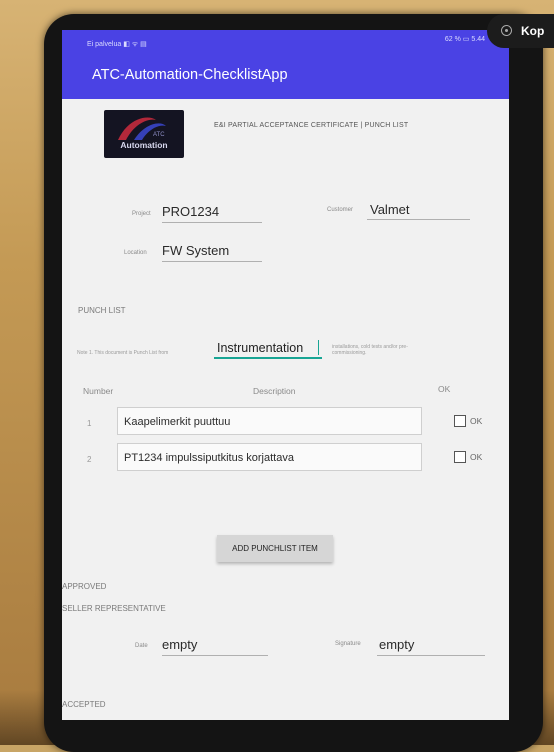 The width and height of the screenshot is (554, 752). Describe the element at coordinates (179, 644) in the screenshot. I see `date-field: empty` at that location.